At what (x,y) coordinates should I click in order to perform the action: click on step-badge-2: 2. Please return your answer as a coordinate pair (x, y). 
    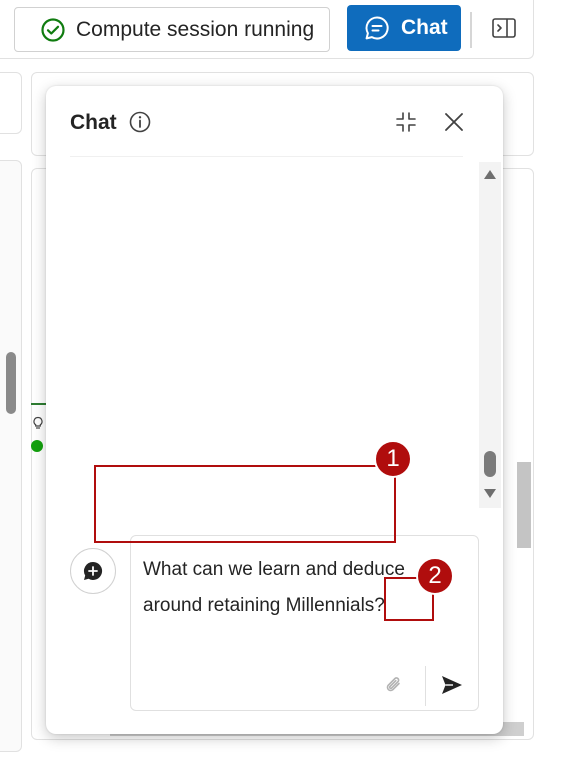
    Looking at the image, I should click on (435, 576).